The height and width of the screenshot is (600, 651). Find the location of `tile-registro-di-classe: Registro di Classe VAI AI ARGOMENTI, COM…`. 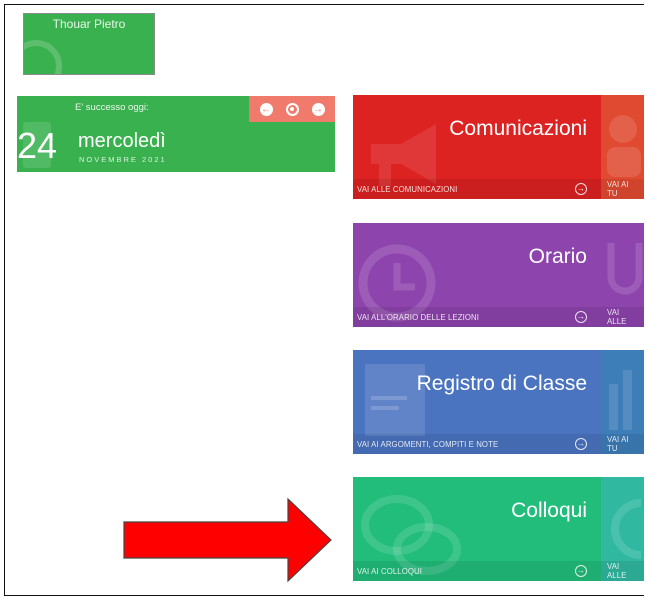

tile-registro-di-classe: Registro di Classe VAI AI ARGOMENTI, COM… is located at coordinates (477, 402).